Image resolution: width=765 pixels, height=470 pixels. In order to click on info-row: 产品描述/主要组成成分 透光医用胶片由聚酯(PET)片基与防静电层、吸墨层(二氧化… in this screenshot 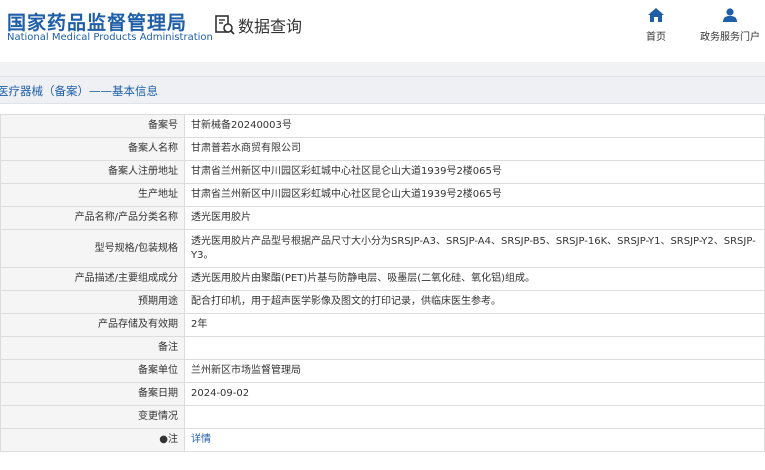, I will do `click(382, 279)`.